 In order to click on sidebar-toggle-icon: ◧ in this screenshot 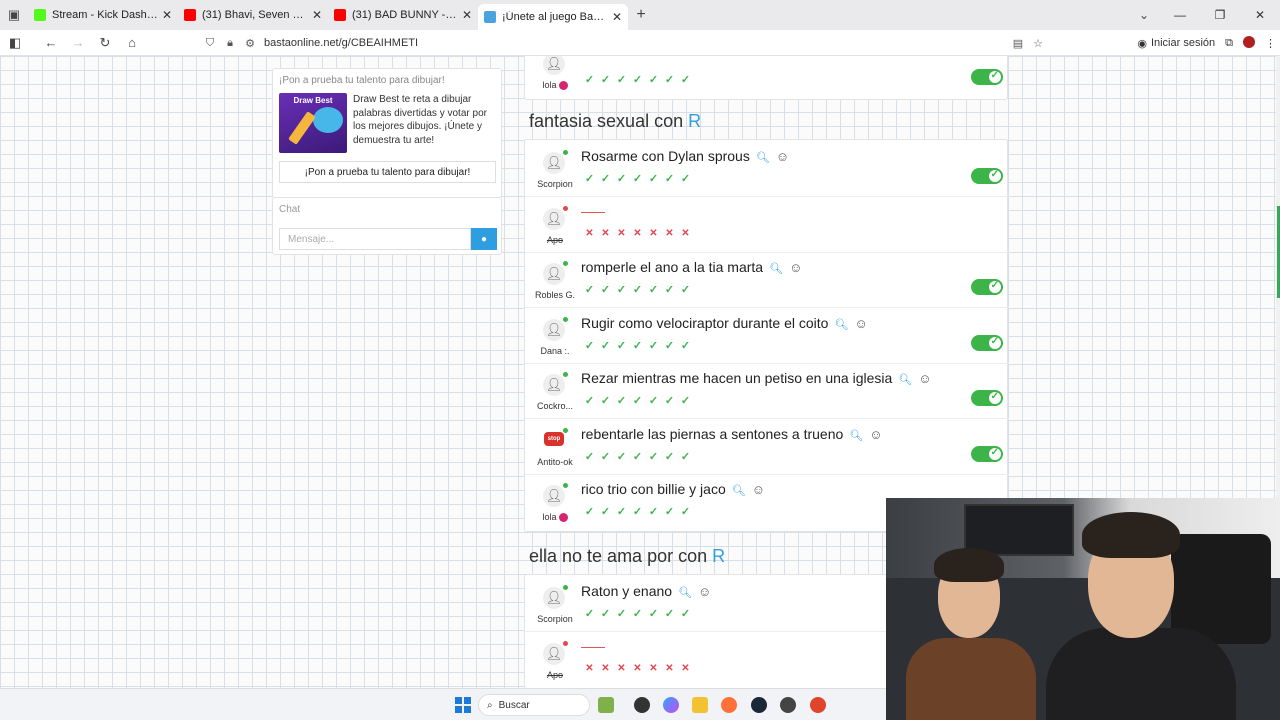, I will do `click(15, 43)`.